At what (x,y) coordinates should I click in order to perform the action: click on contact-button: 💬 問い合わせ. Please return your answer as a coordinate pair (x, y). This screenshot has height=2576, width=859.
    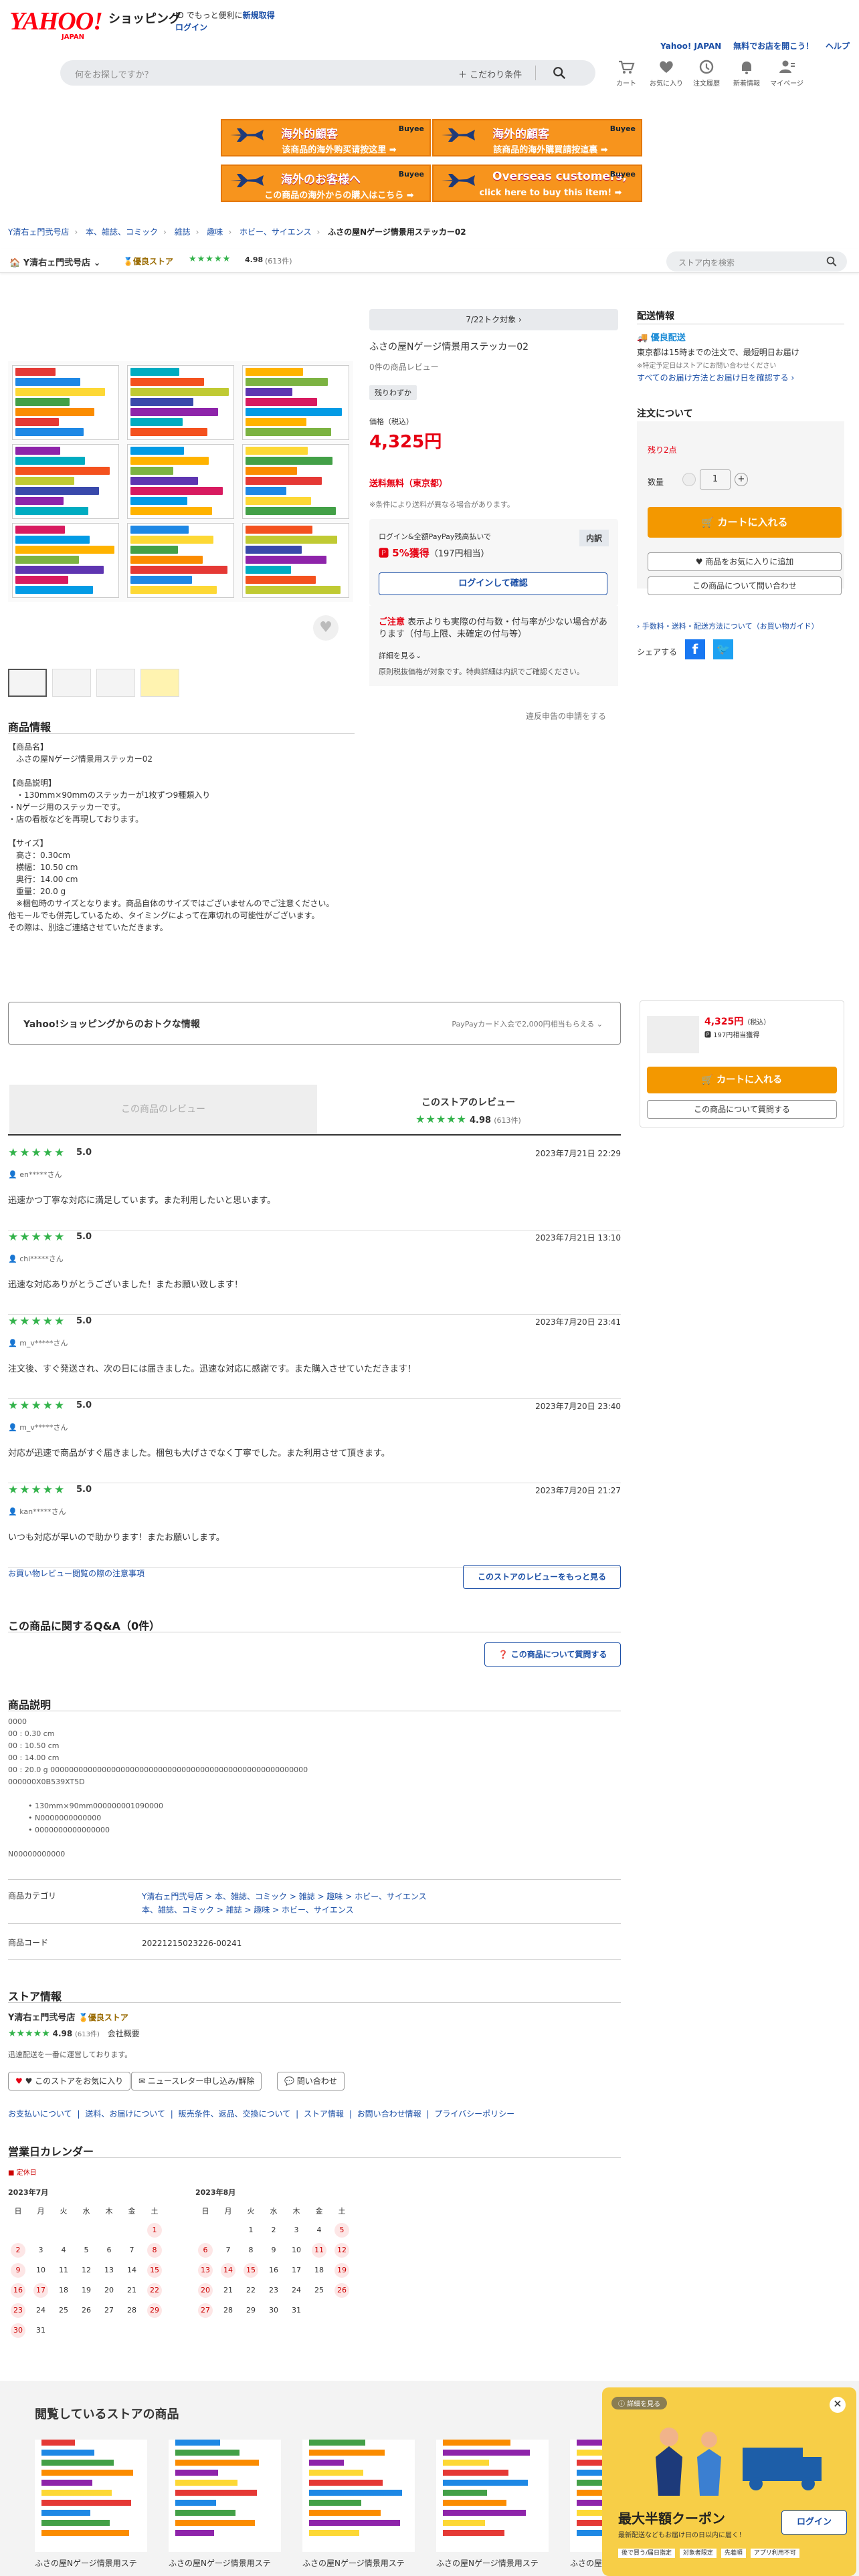
    Looking at the image, I should click on (311, 2081).